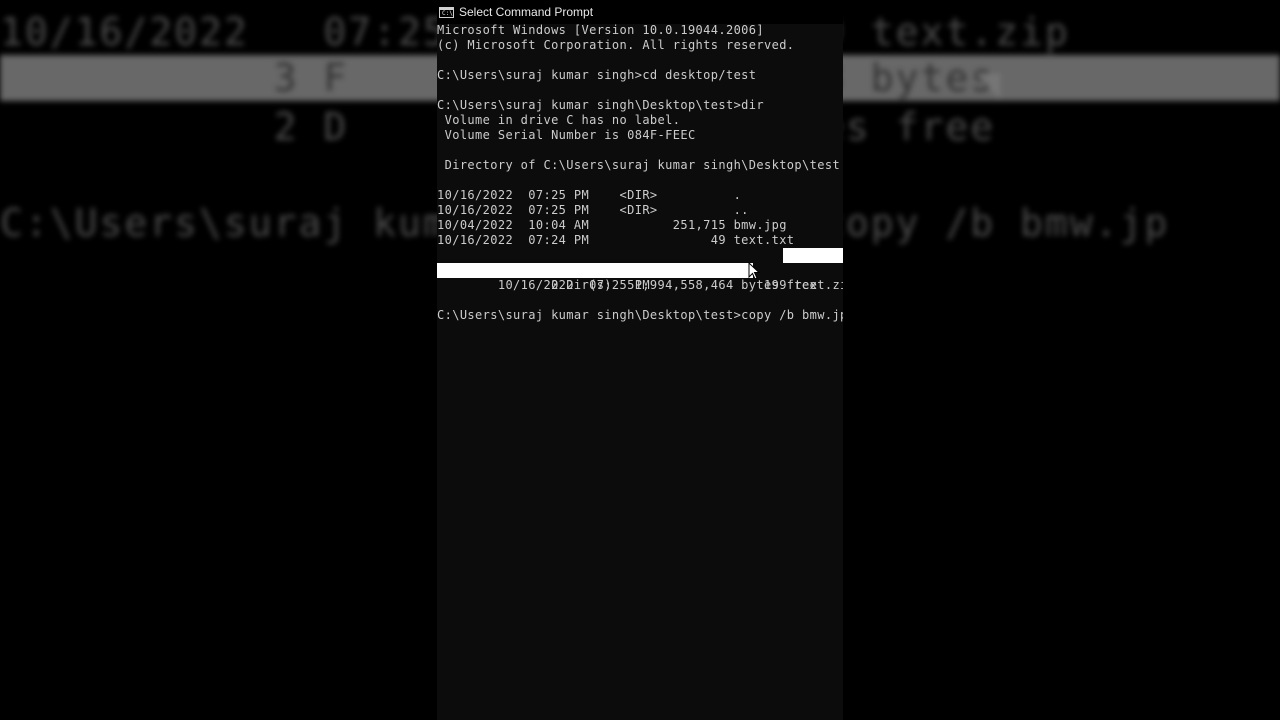  I want to click on console-line: 10/04/2022 10:04 AM 251,715 bmw.jpg, so click(612, 225).